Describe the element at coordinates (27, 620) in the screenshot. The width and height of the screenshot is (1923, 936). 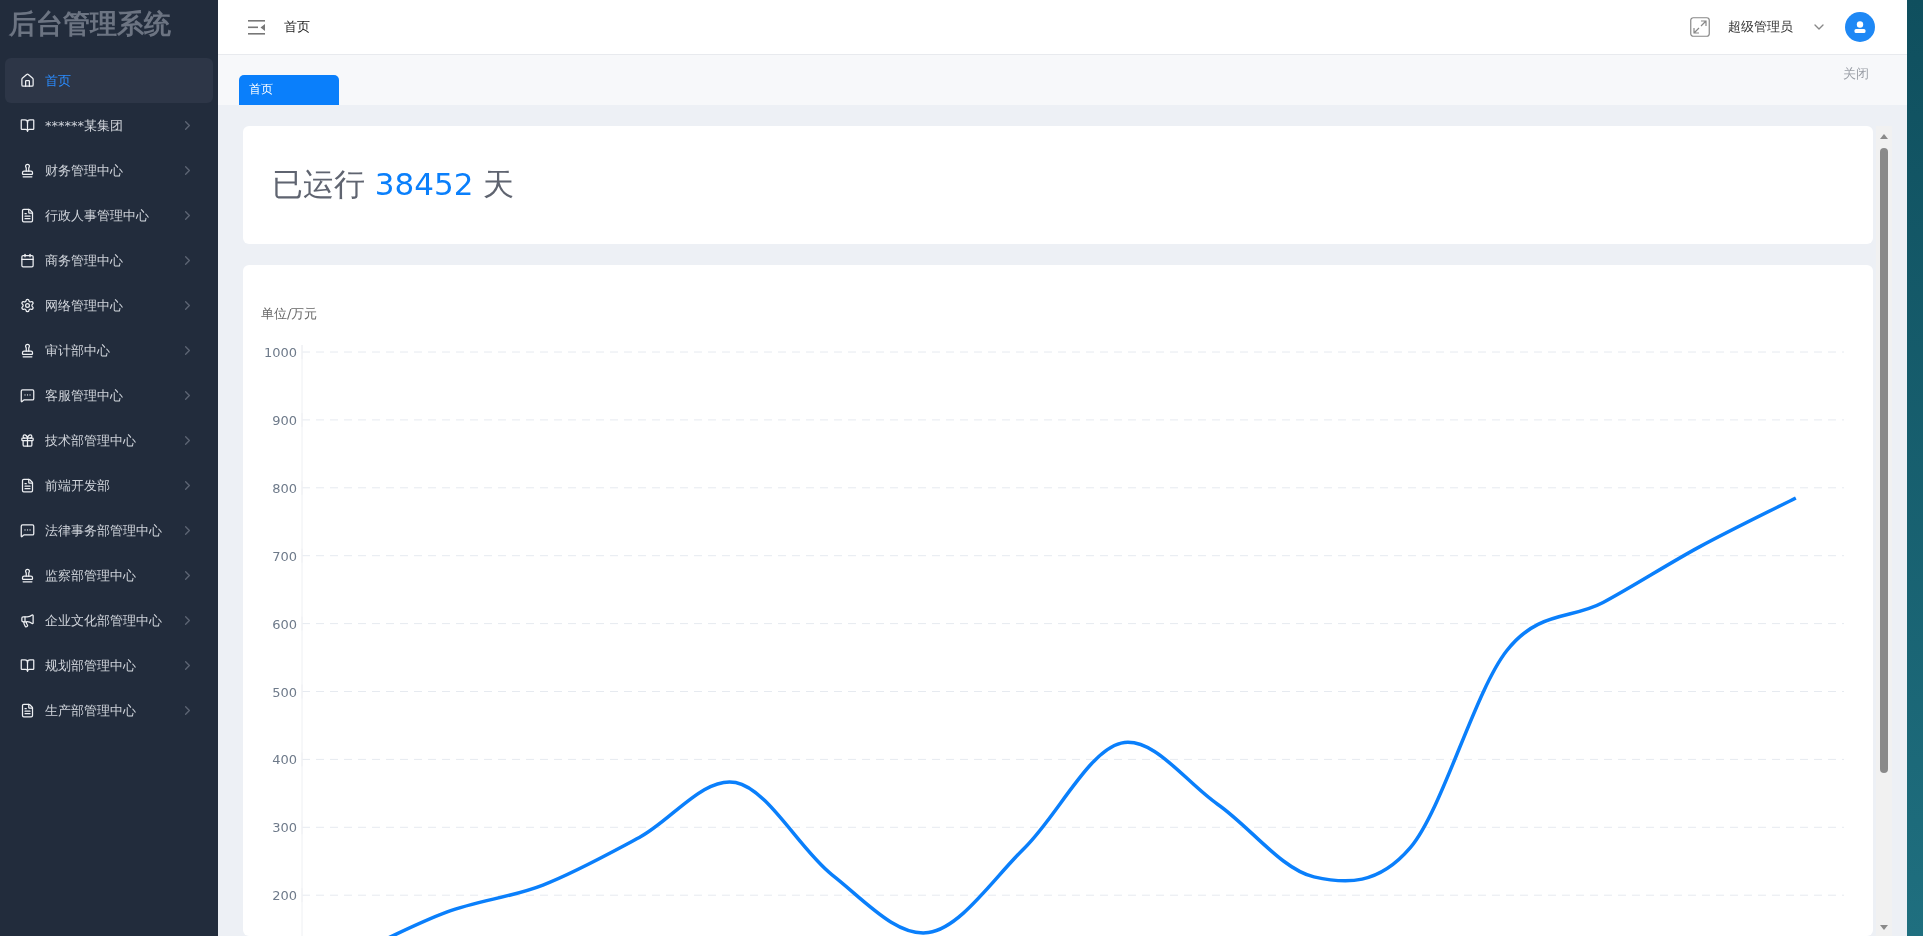
I see `megaphone-icon` at that location.